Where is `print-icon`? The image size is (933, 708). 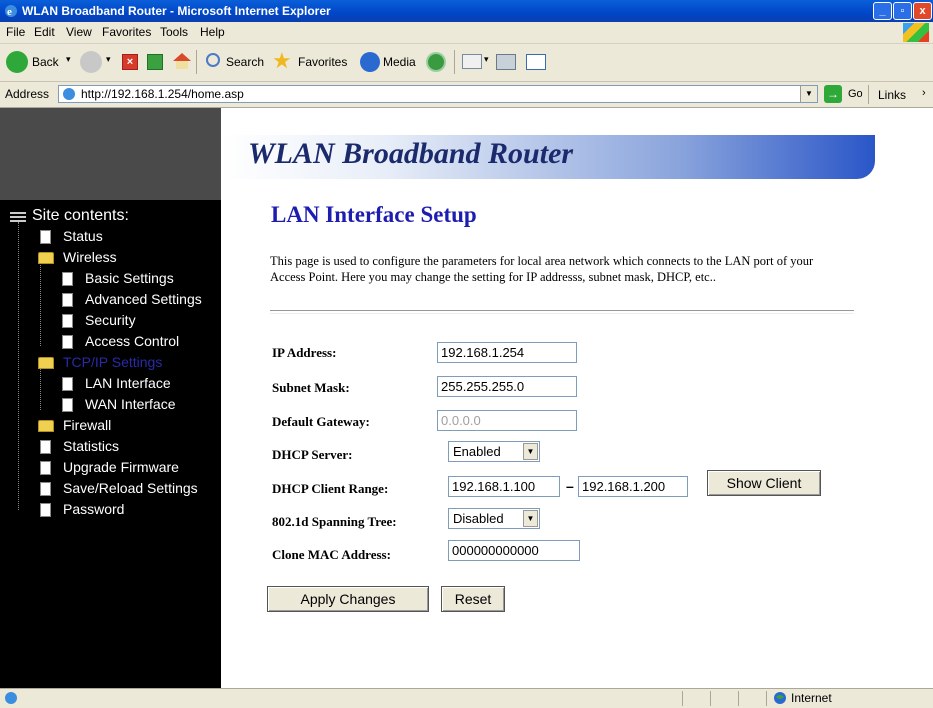
print-icon is located at coordinates (506, 62).